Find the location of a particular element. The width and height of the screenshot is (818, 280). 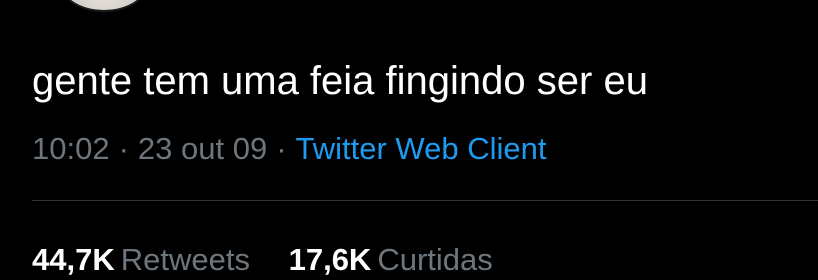

likes-count: 17,6K is located at coordinates (330, 259).